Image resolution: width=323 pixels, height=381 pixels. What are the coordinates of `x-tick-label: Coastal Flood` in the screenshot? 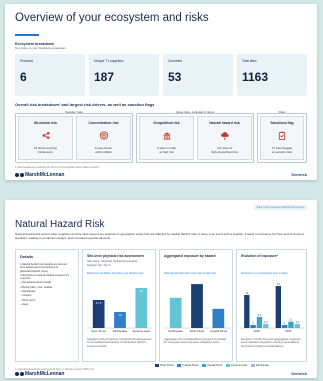 It's located at (219, 331).